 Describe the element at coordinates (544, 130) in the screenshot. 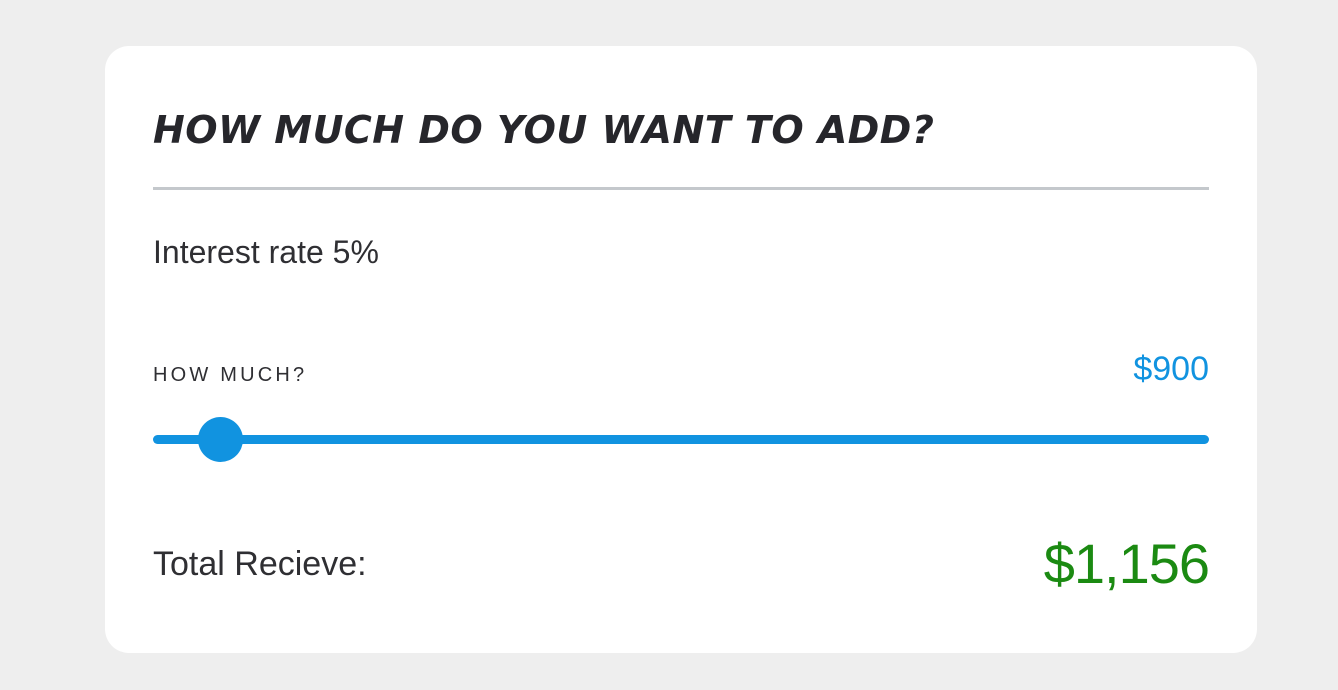

I see `card-title: HOW MUCH DO YOU WANT TO ADD?` at that location.